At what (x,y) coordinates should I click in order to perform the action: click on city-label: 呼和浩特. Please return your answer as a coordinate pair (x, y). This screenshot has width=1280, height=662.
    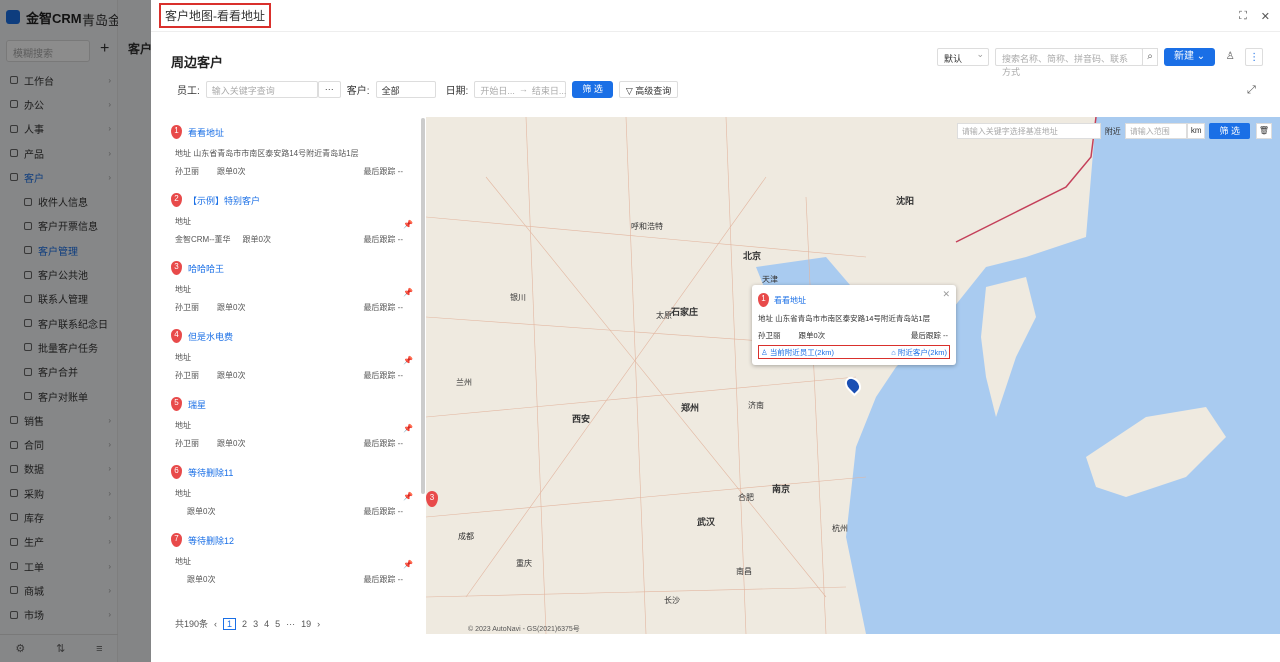
    Looking at the image, I should click on (647, 226).